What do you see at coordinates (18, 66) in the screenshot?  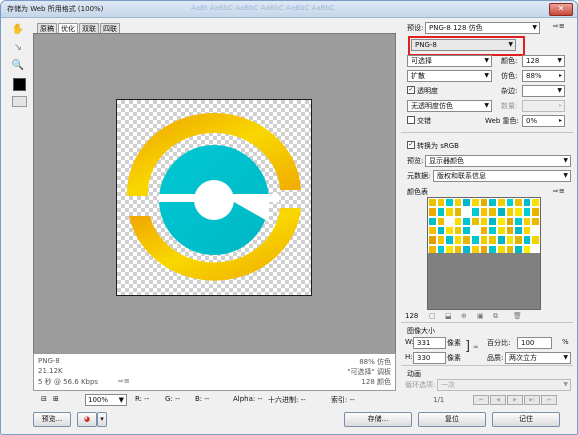 I see `zoom-icon: 🔍` at bounding box center [18, 66].